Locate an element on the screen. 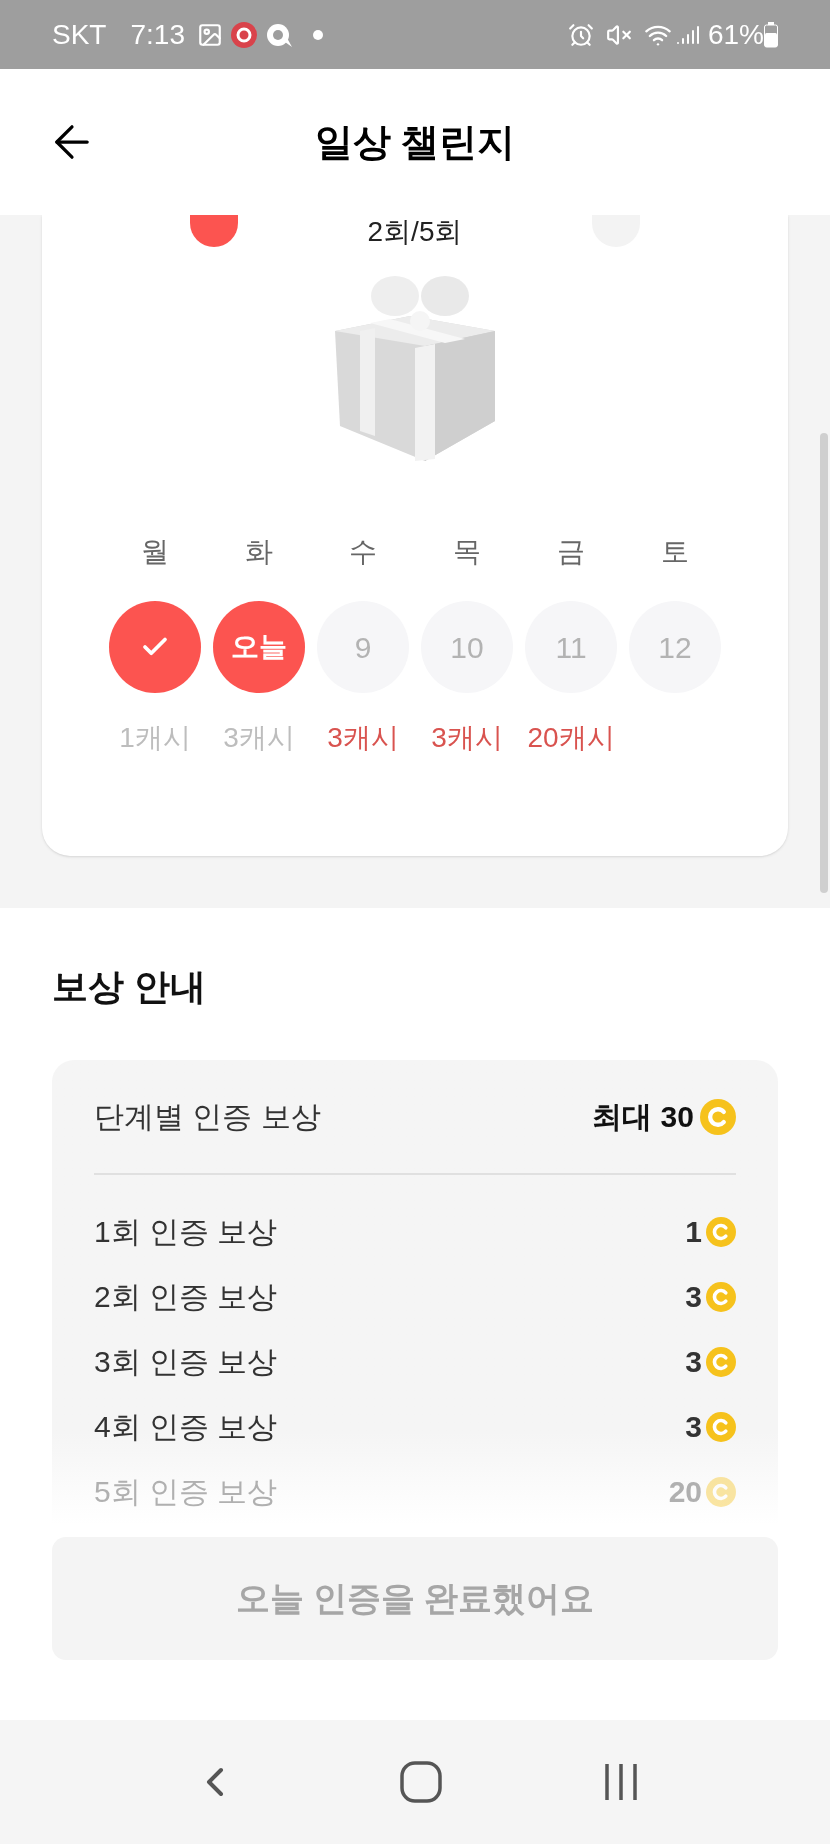 This screenshot has width=830, height=1844. carrier: SKT is located at coordinates (79, 34).